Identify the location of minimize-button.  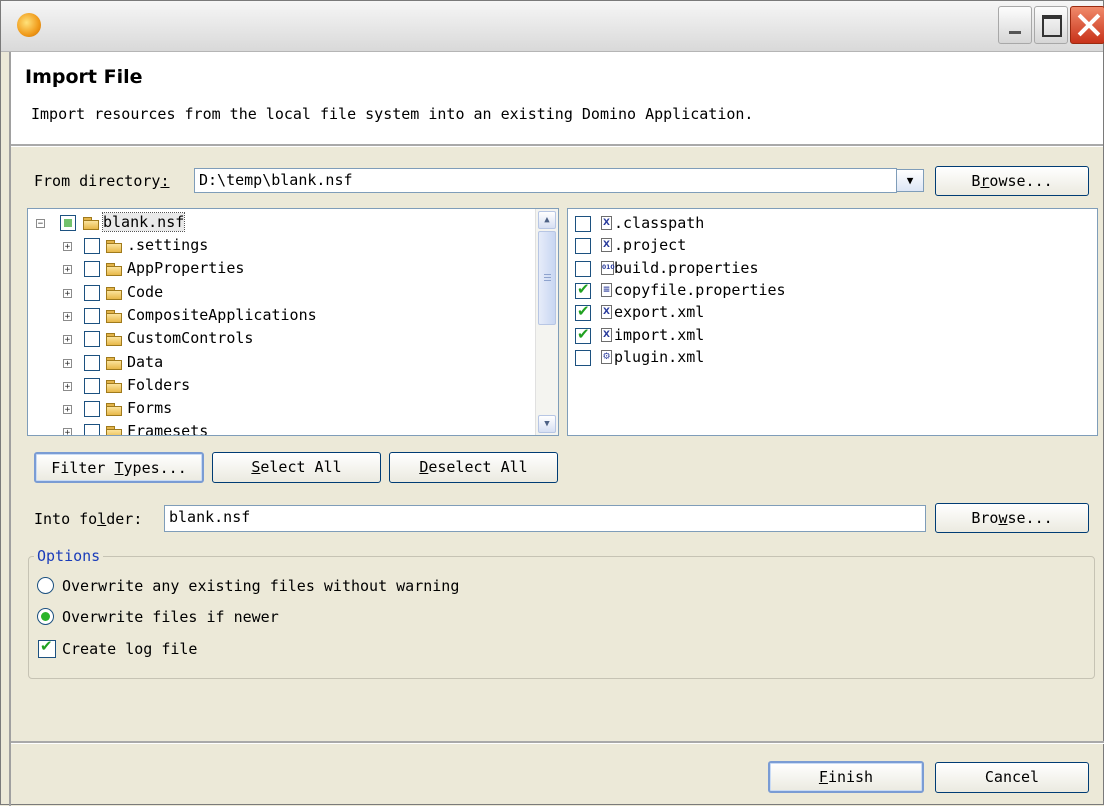
(1015, 25).